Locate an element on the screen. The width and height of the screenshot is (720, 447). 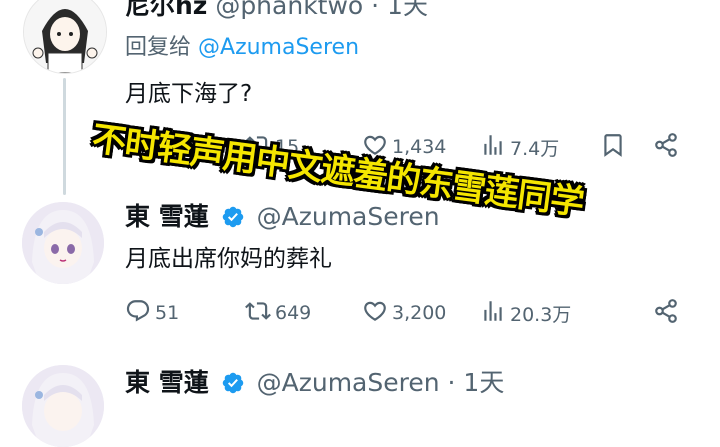
like-button: 1,434 is located at coordinates (404, 147).